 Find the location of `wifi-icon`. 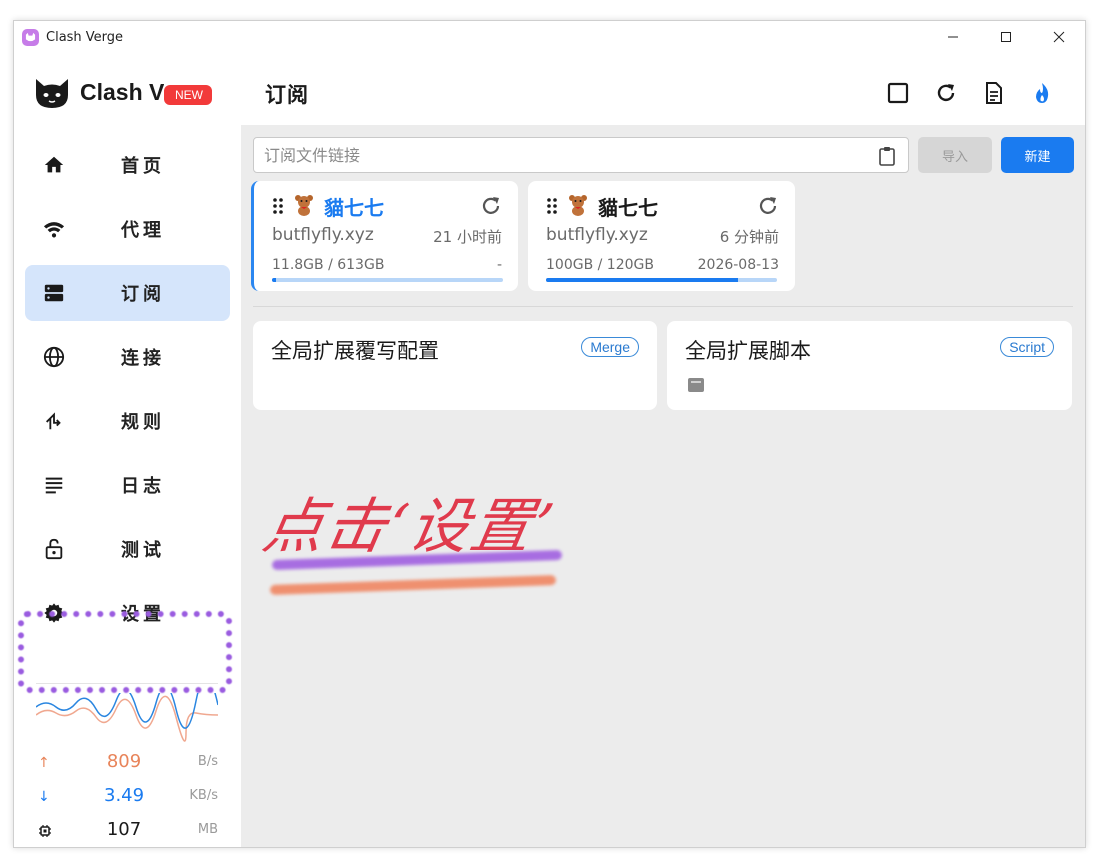

wifi-icon is located at coordinates (54, 230).